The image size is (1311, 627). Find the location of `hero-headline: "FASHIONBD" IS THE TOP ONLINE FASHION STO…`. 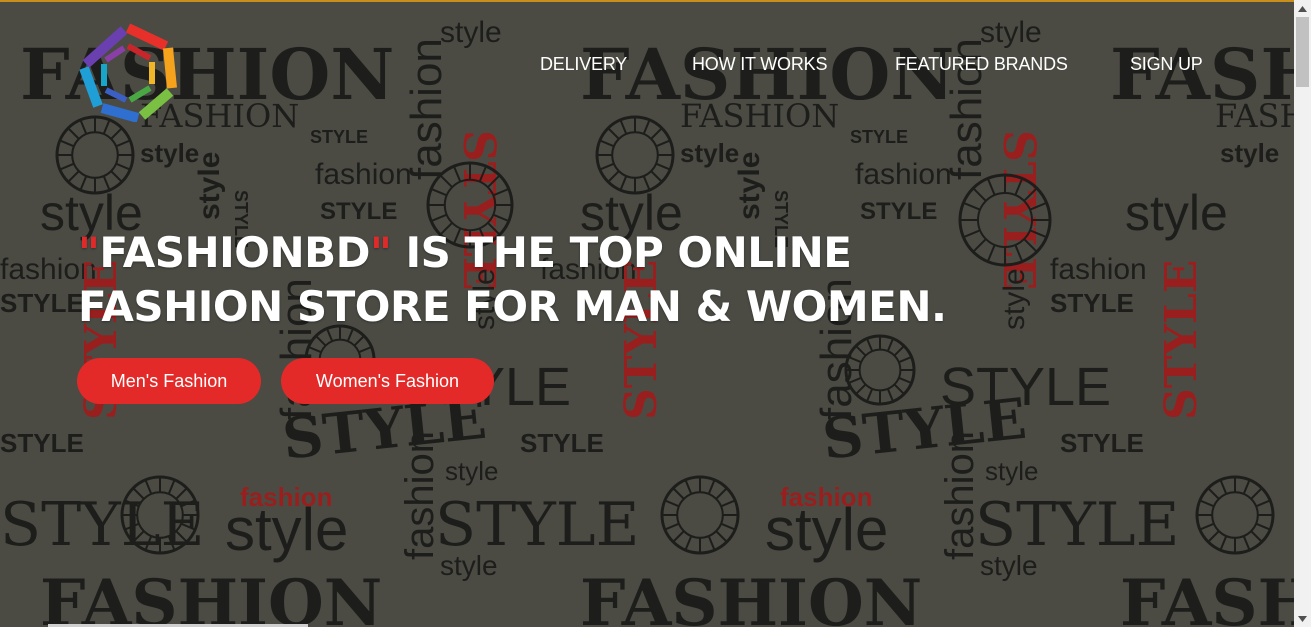

hero-headline: "FASHIONBD" IS THE TOP ONLINE FASHION STO… is located at coordinates (558, 280).